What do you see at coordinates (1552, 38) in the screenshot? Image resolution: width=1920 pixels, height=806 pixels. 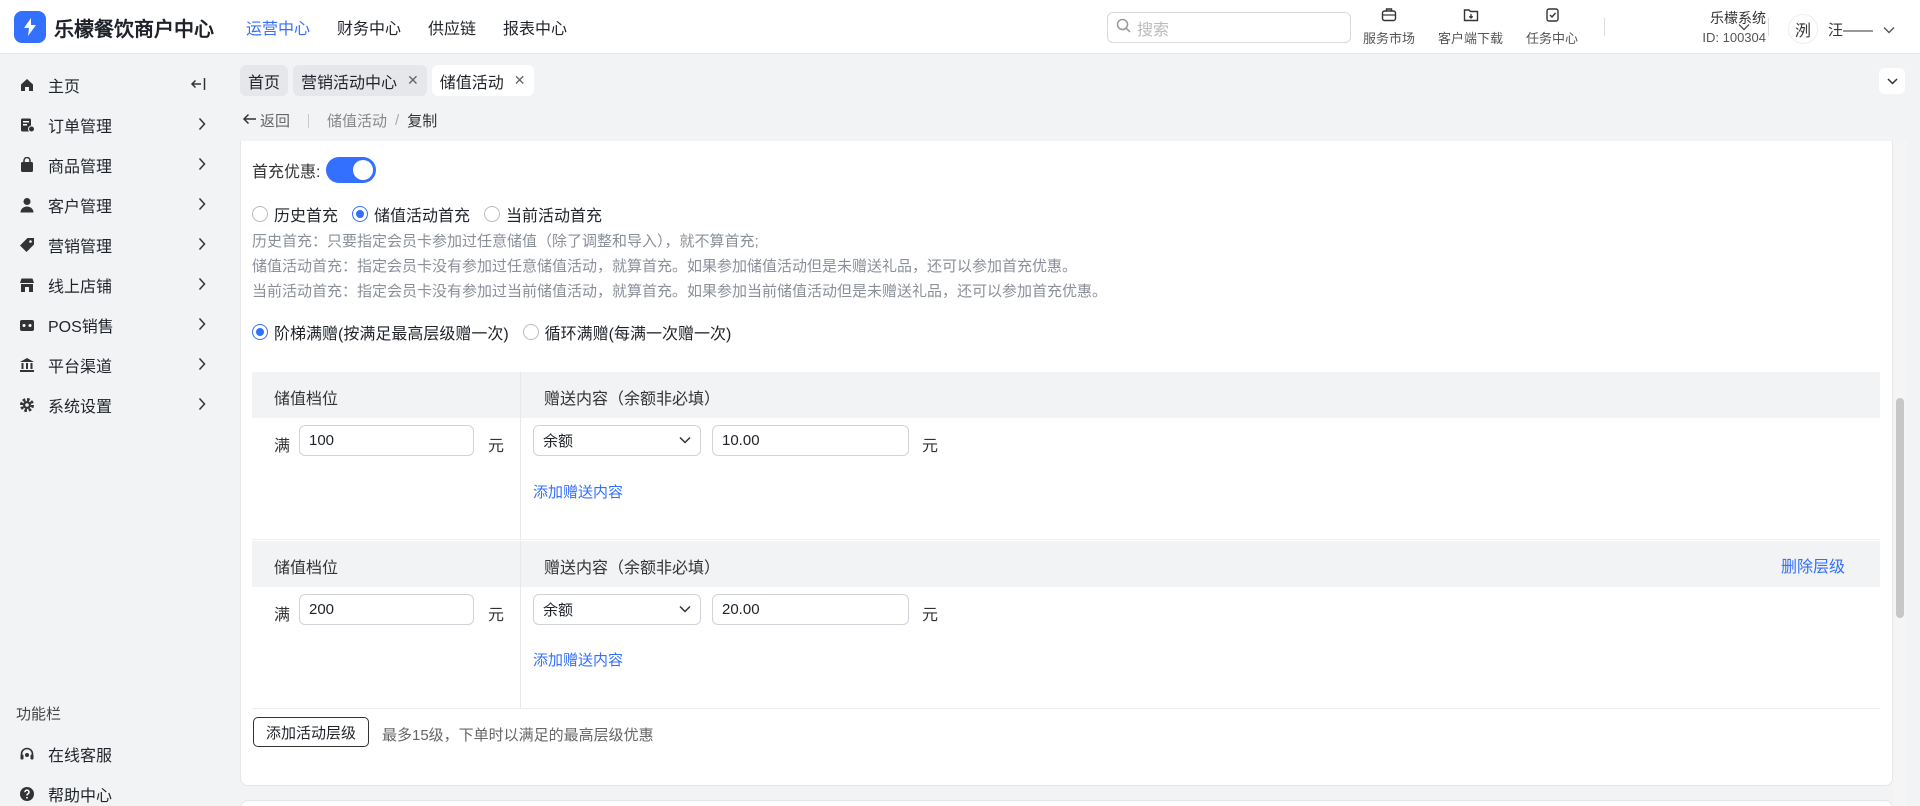 I see `task-center-label: 任务中心` at bounding box center [1552, 38].